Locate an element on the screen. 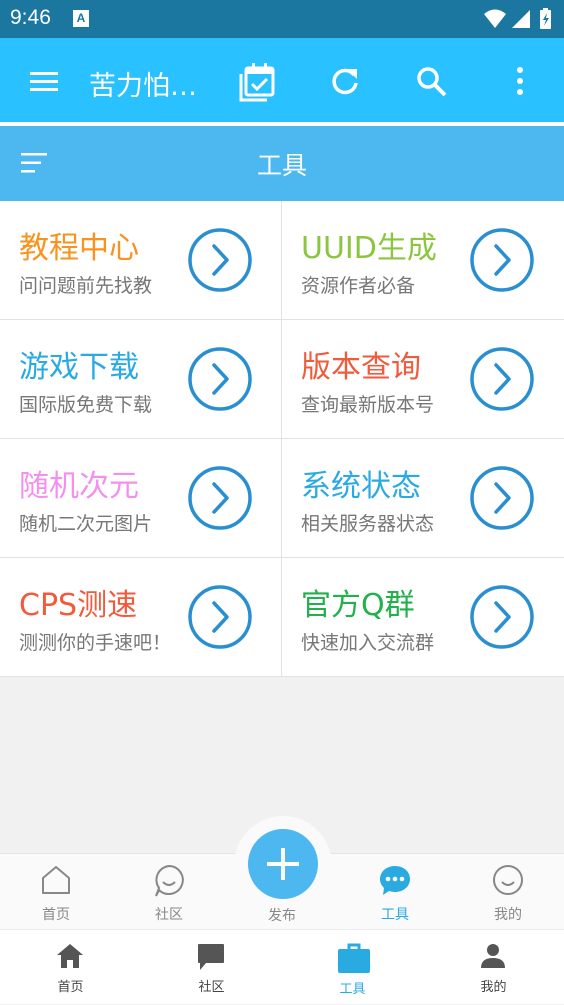  home-filled-icon is located at coordinates (70, 956).